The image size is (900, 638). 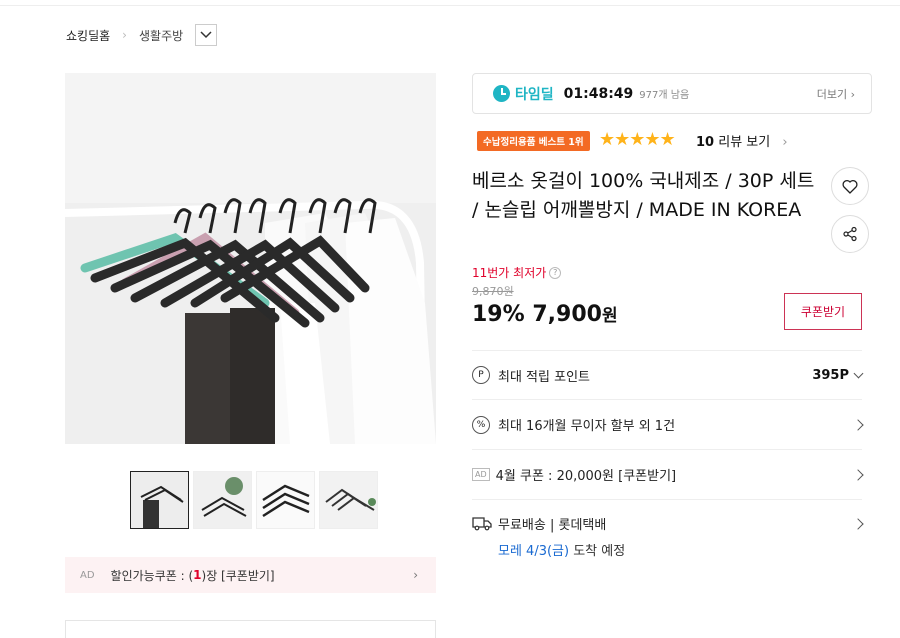 I want to click on timedeal-countdown: 01:48:49, so click(x=598, y=93).